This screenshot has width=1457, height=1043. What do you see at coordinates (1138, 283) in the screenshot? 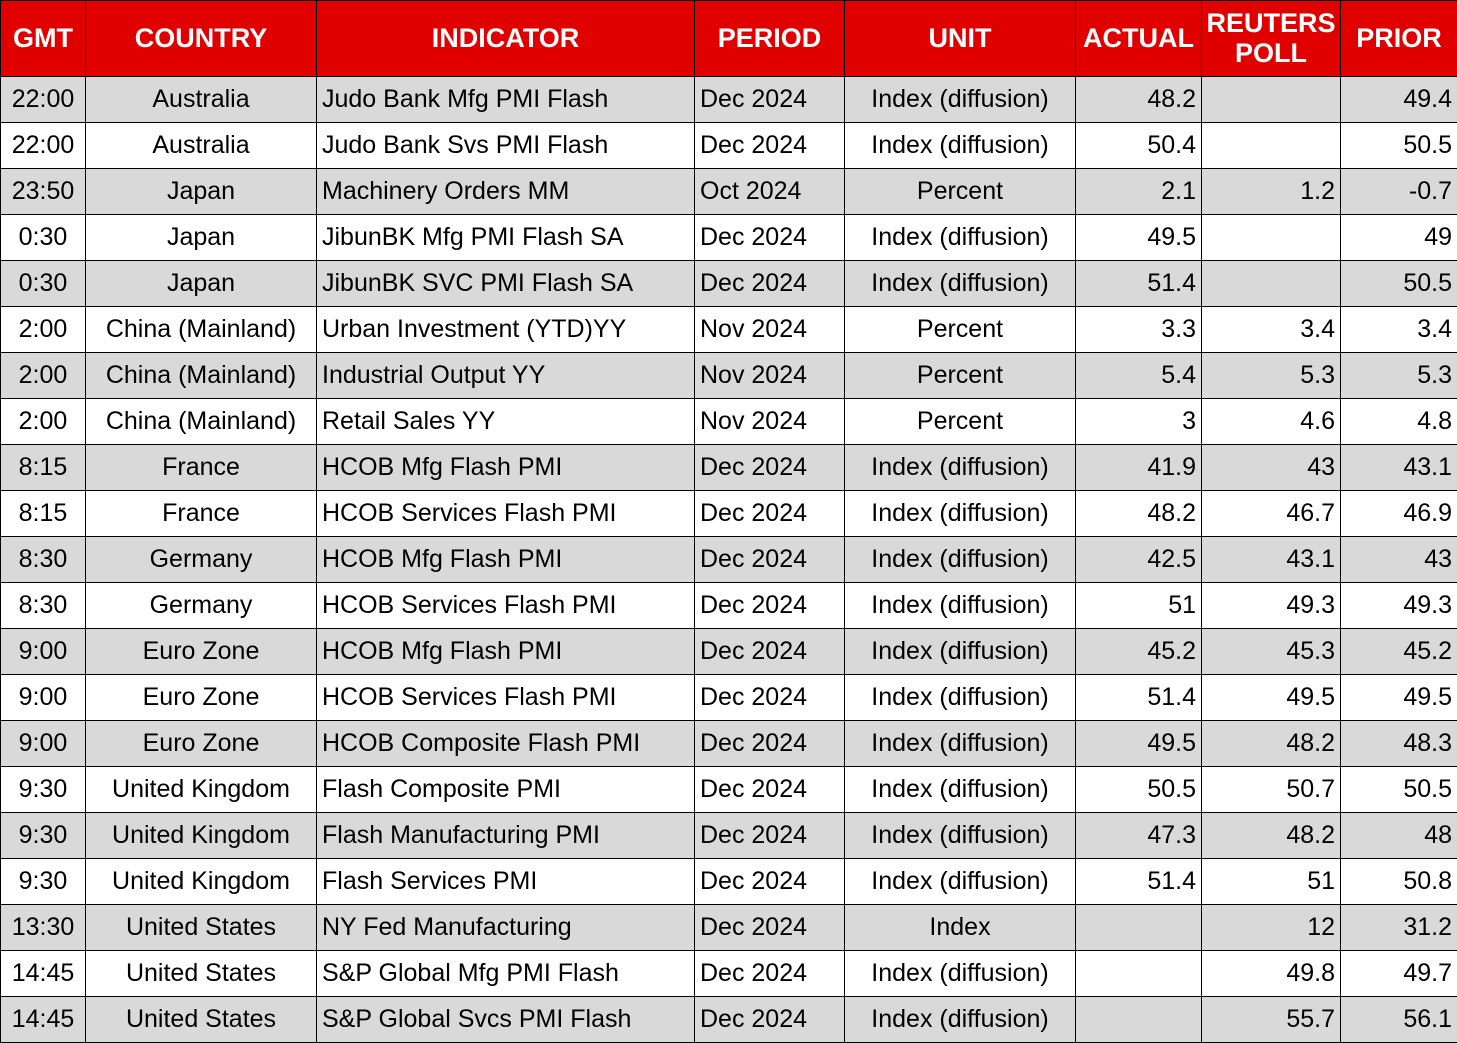
I see `cell-actual: 51.4` at bounding box center [1138, 283].